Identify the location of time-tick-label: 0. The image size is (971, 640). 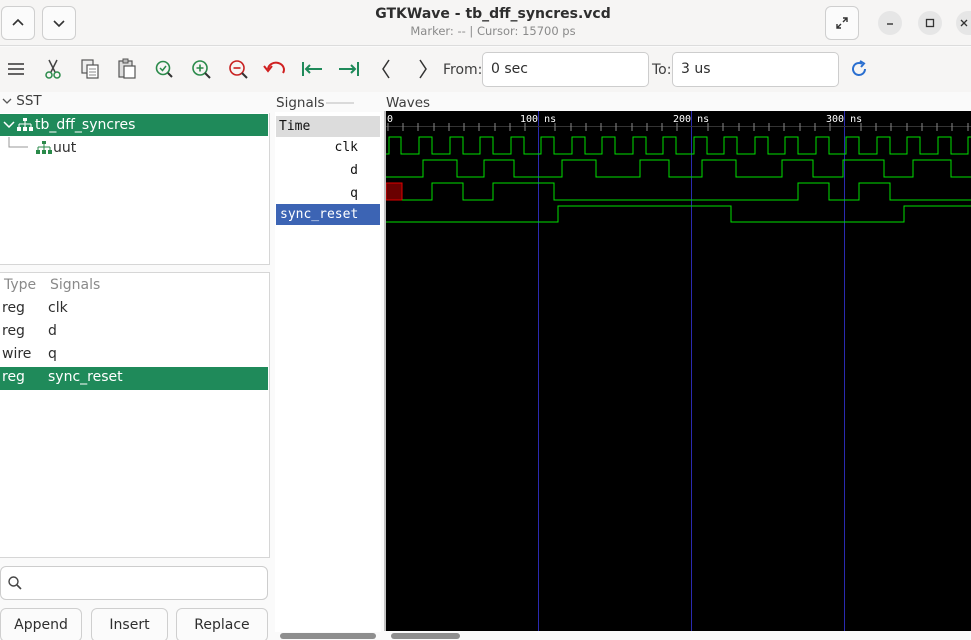
(390, 119).